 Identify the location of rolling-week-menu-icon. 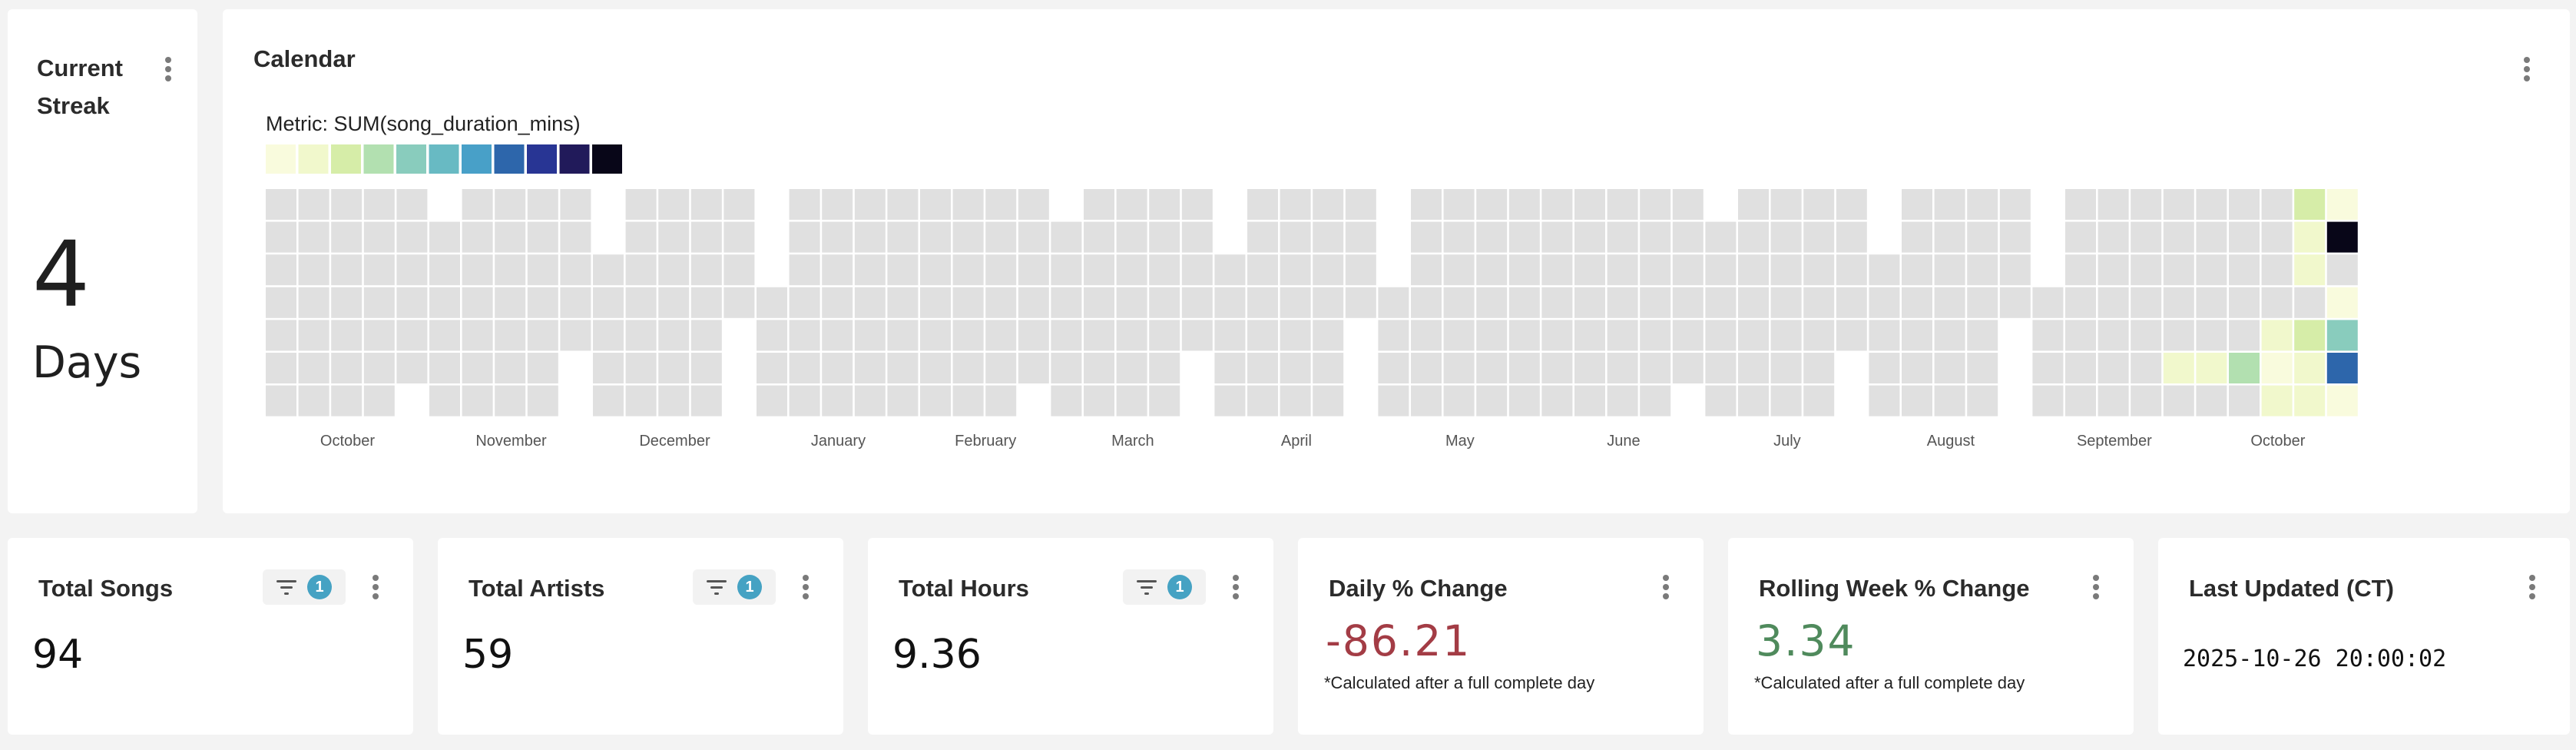
(2096, 587).